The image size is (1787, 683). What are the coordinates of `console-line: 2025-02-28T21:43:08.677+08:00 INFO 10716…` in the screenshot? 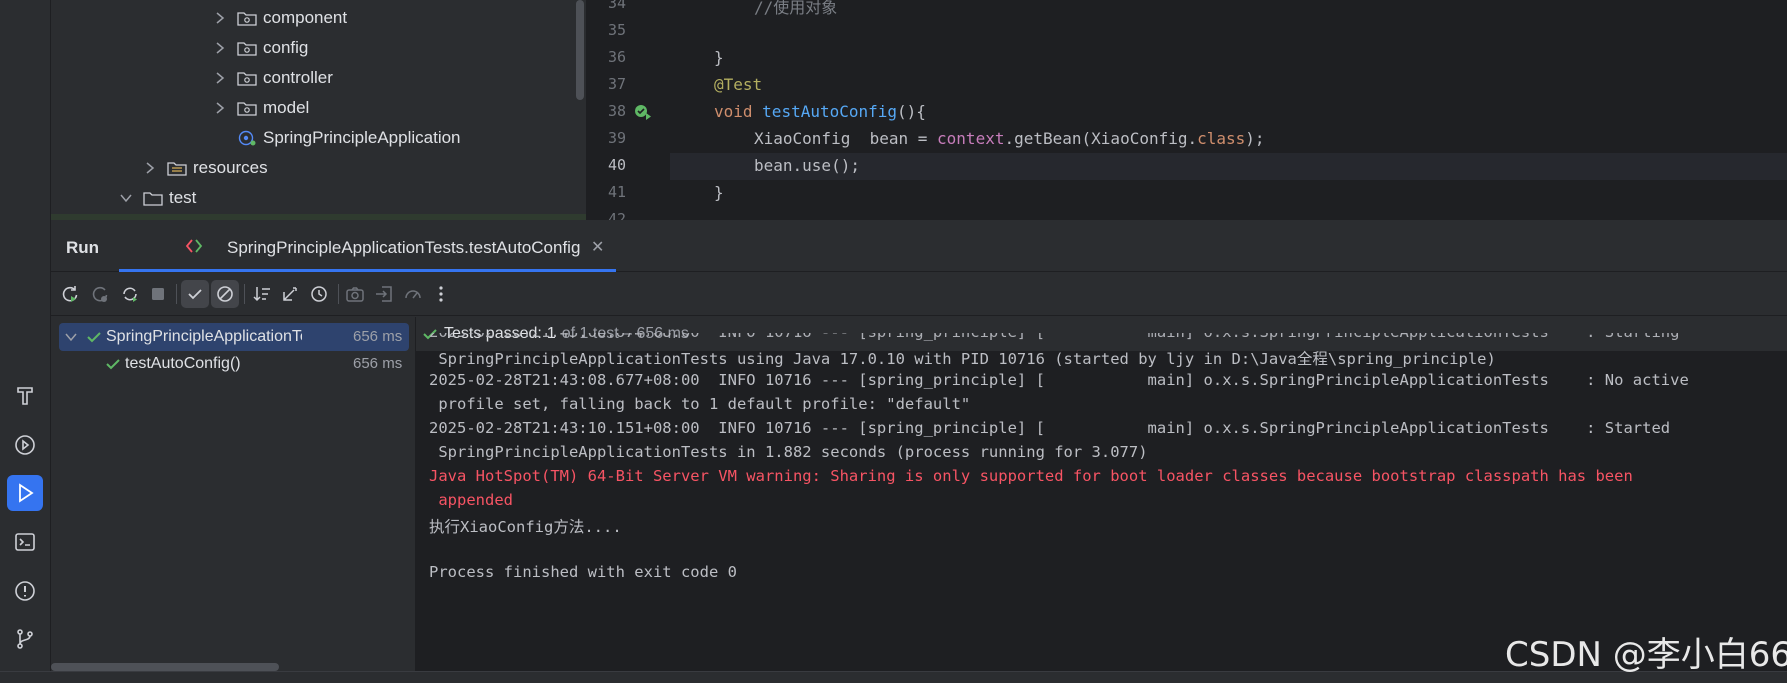 It's located at (1059, 380).